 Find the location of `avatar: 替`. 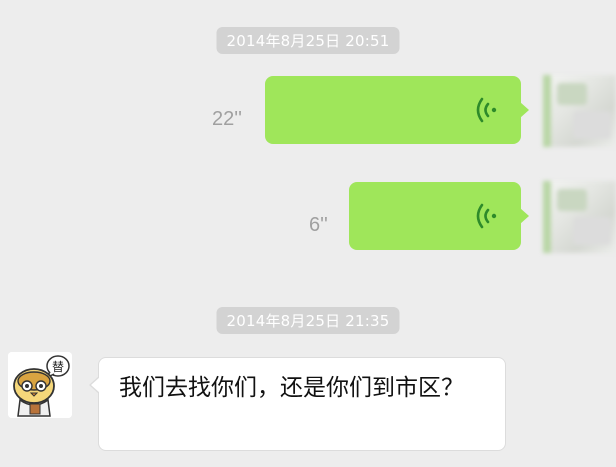

avatar: 替 is located at coordinates (40, 385).